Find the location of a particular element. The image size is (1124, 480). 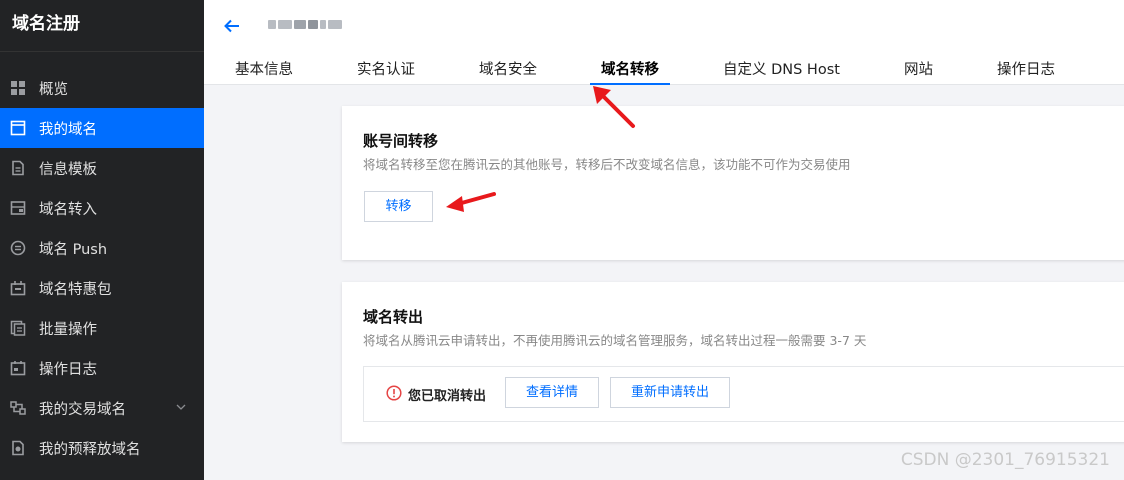

package-icon is located at coordinates (18, 288).